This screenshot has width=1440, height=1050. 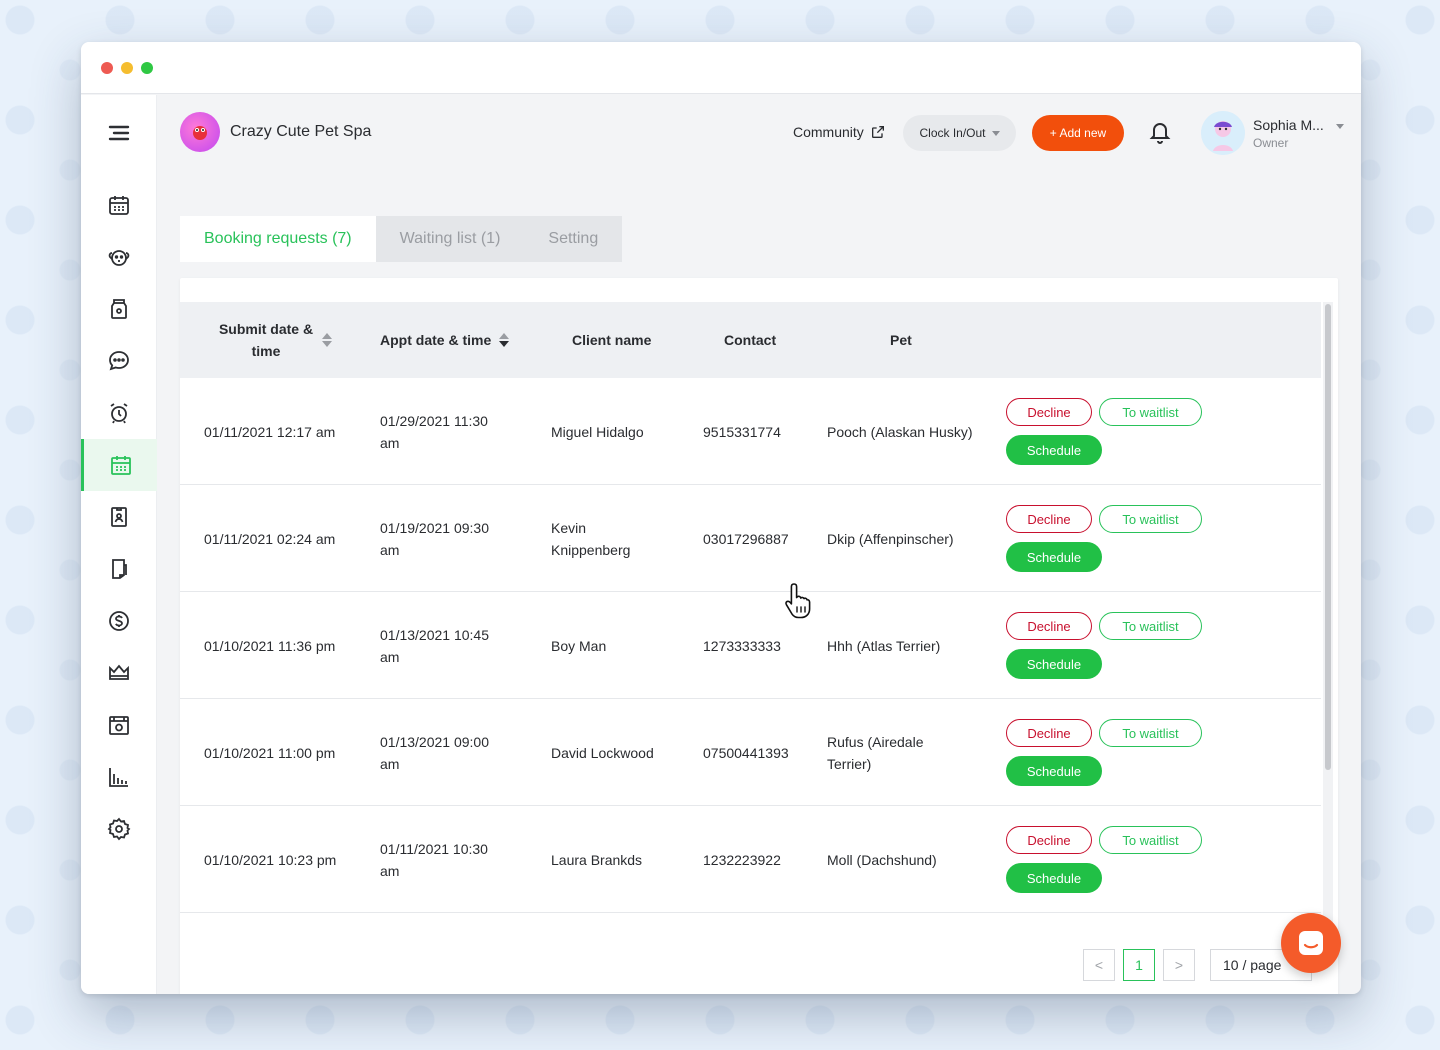 I want to click on appt-date: 01/11/2021 10:30 am, so click(x=434, y=859).